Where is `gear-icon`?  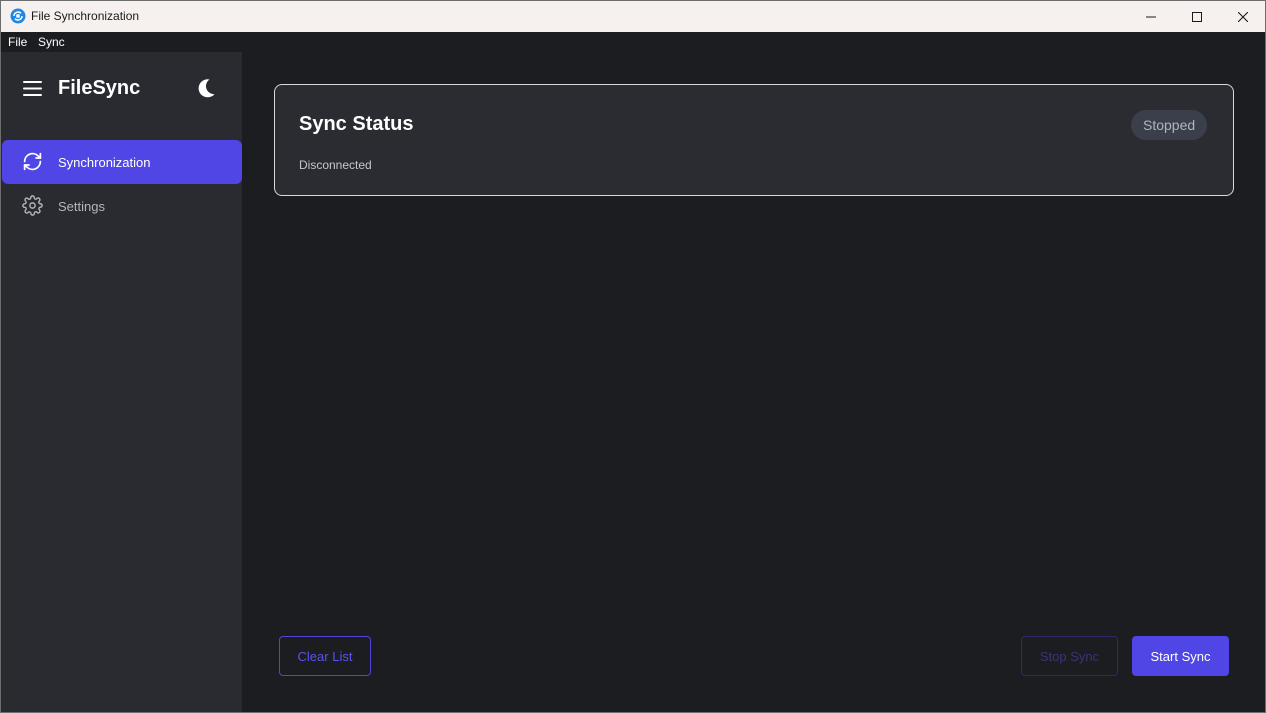 gear-icon is located at coordinates (32, 205).